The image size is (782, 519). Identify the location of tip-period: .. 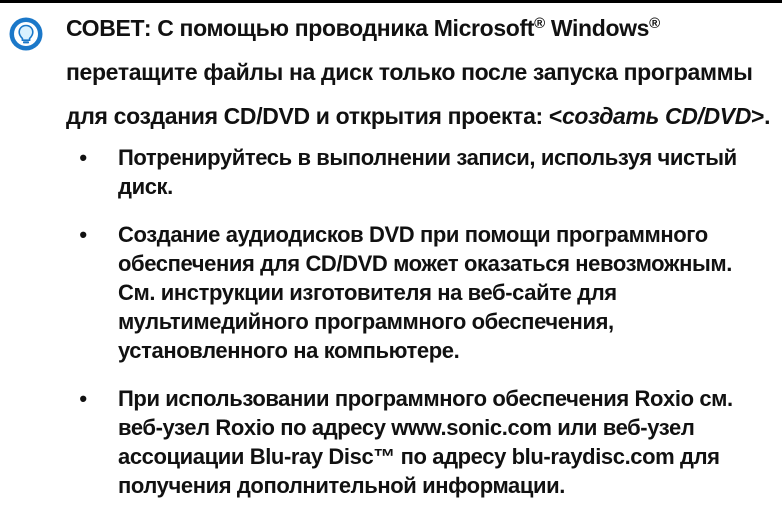
(767, 116).